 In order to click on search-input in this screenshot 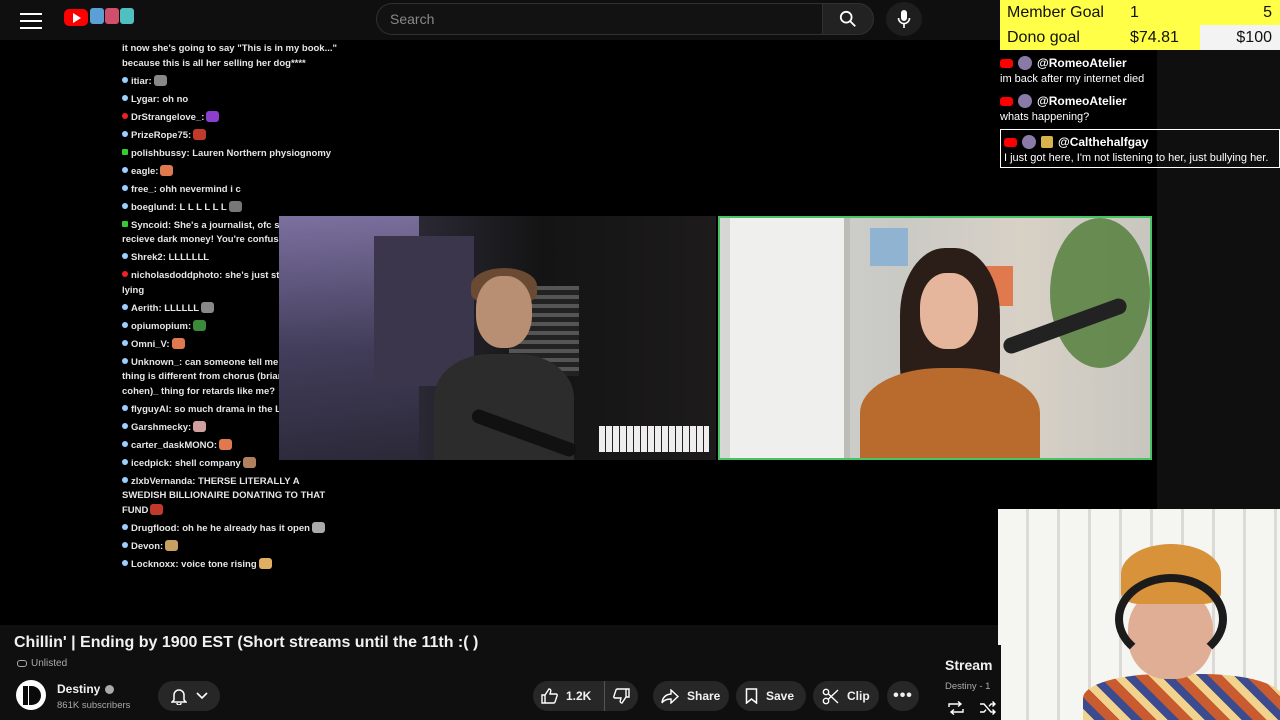, I will do `click(599, 19)`.